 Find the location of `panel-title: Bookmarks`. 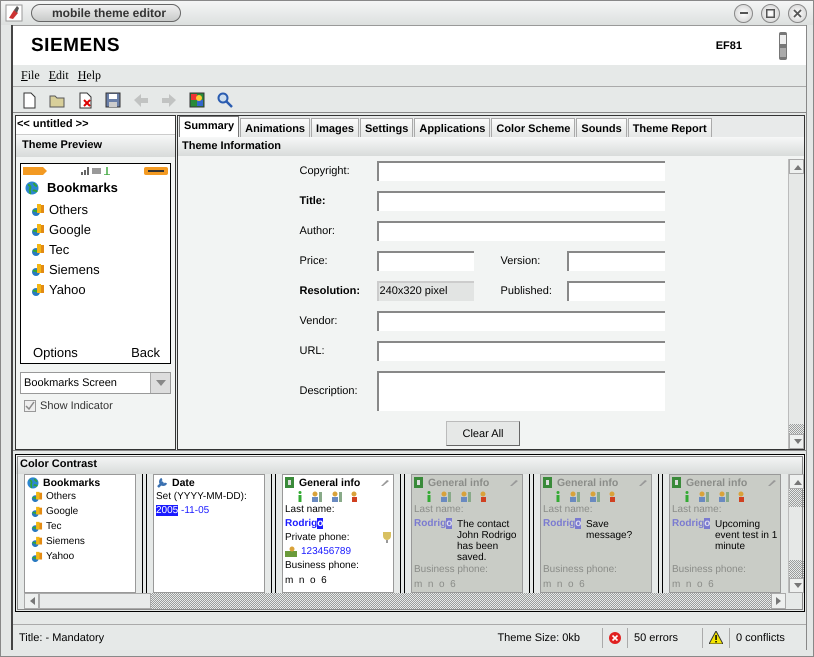

panel-title: Bookmarks is located at coordinates (71, 482).